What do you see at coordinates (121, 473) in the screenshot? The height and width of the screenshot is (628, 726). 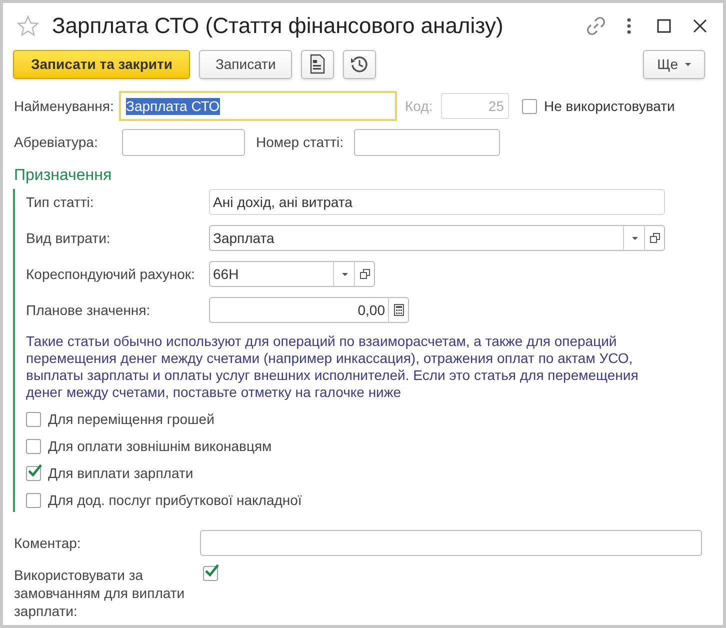 I see `checkbox-label: Для виплати зарплати` at bounding box center [121, 473].